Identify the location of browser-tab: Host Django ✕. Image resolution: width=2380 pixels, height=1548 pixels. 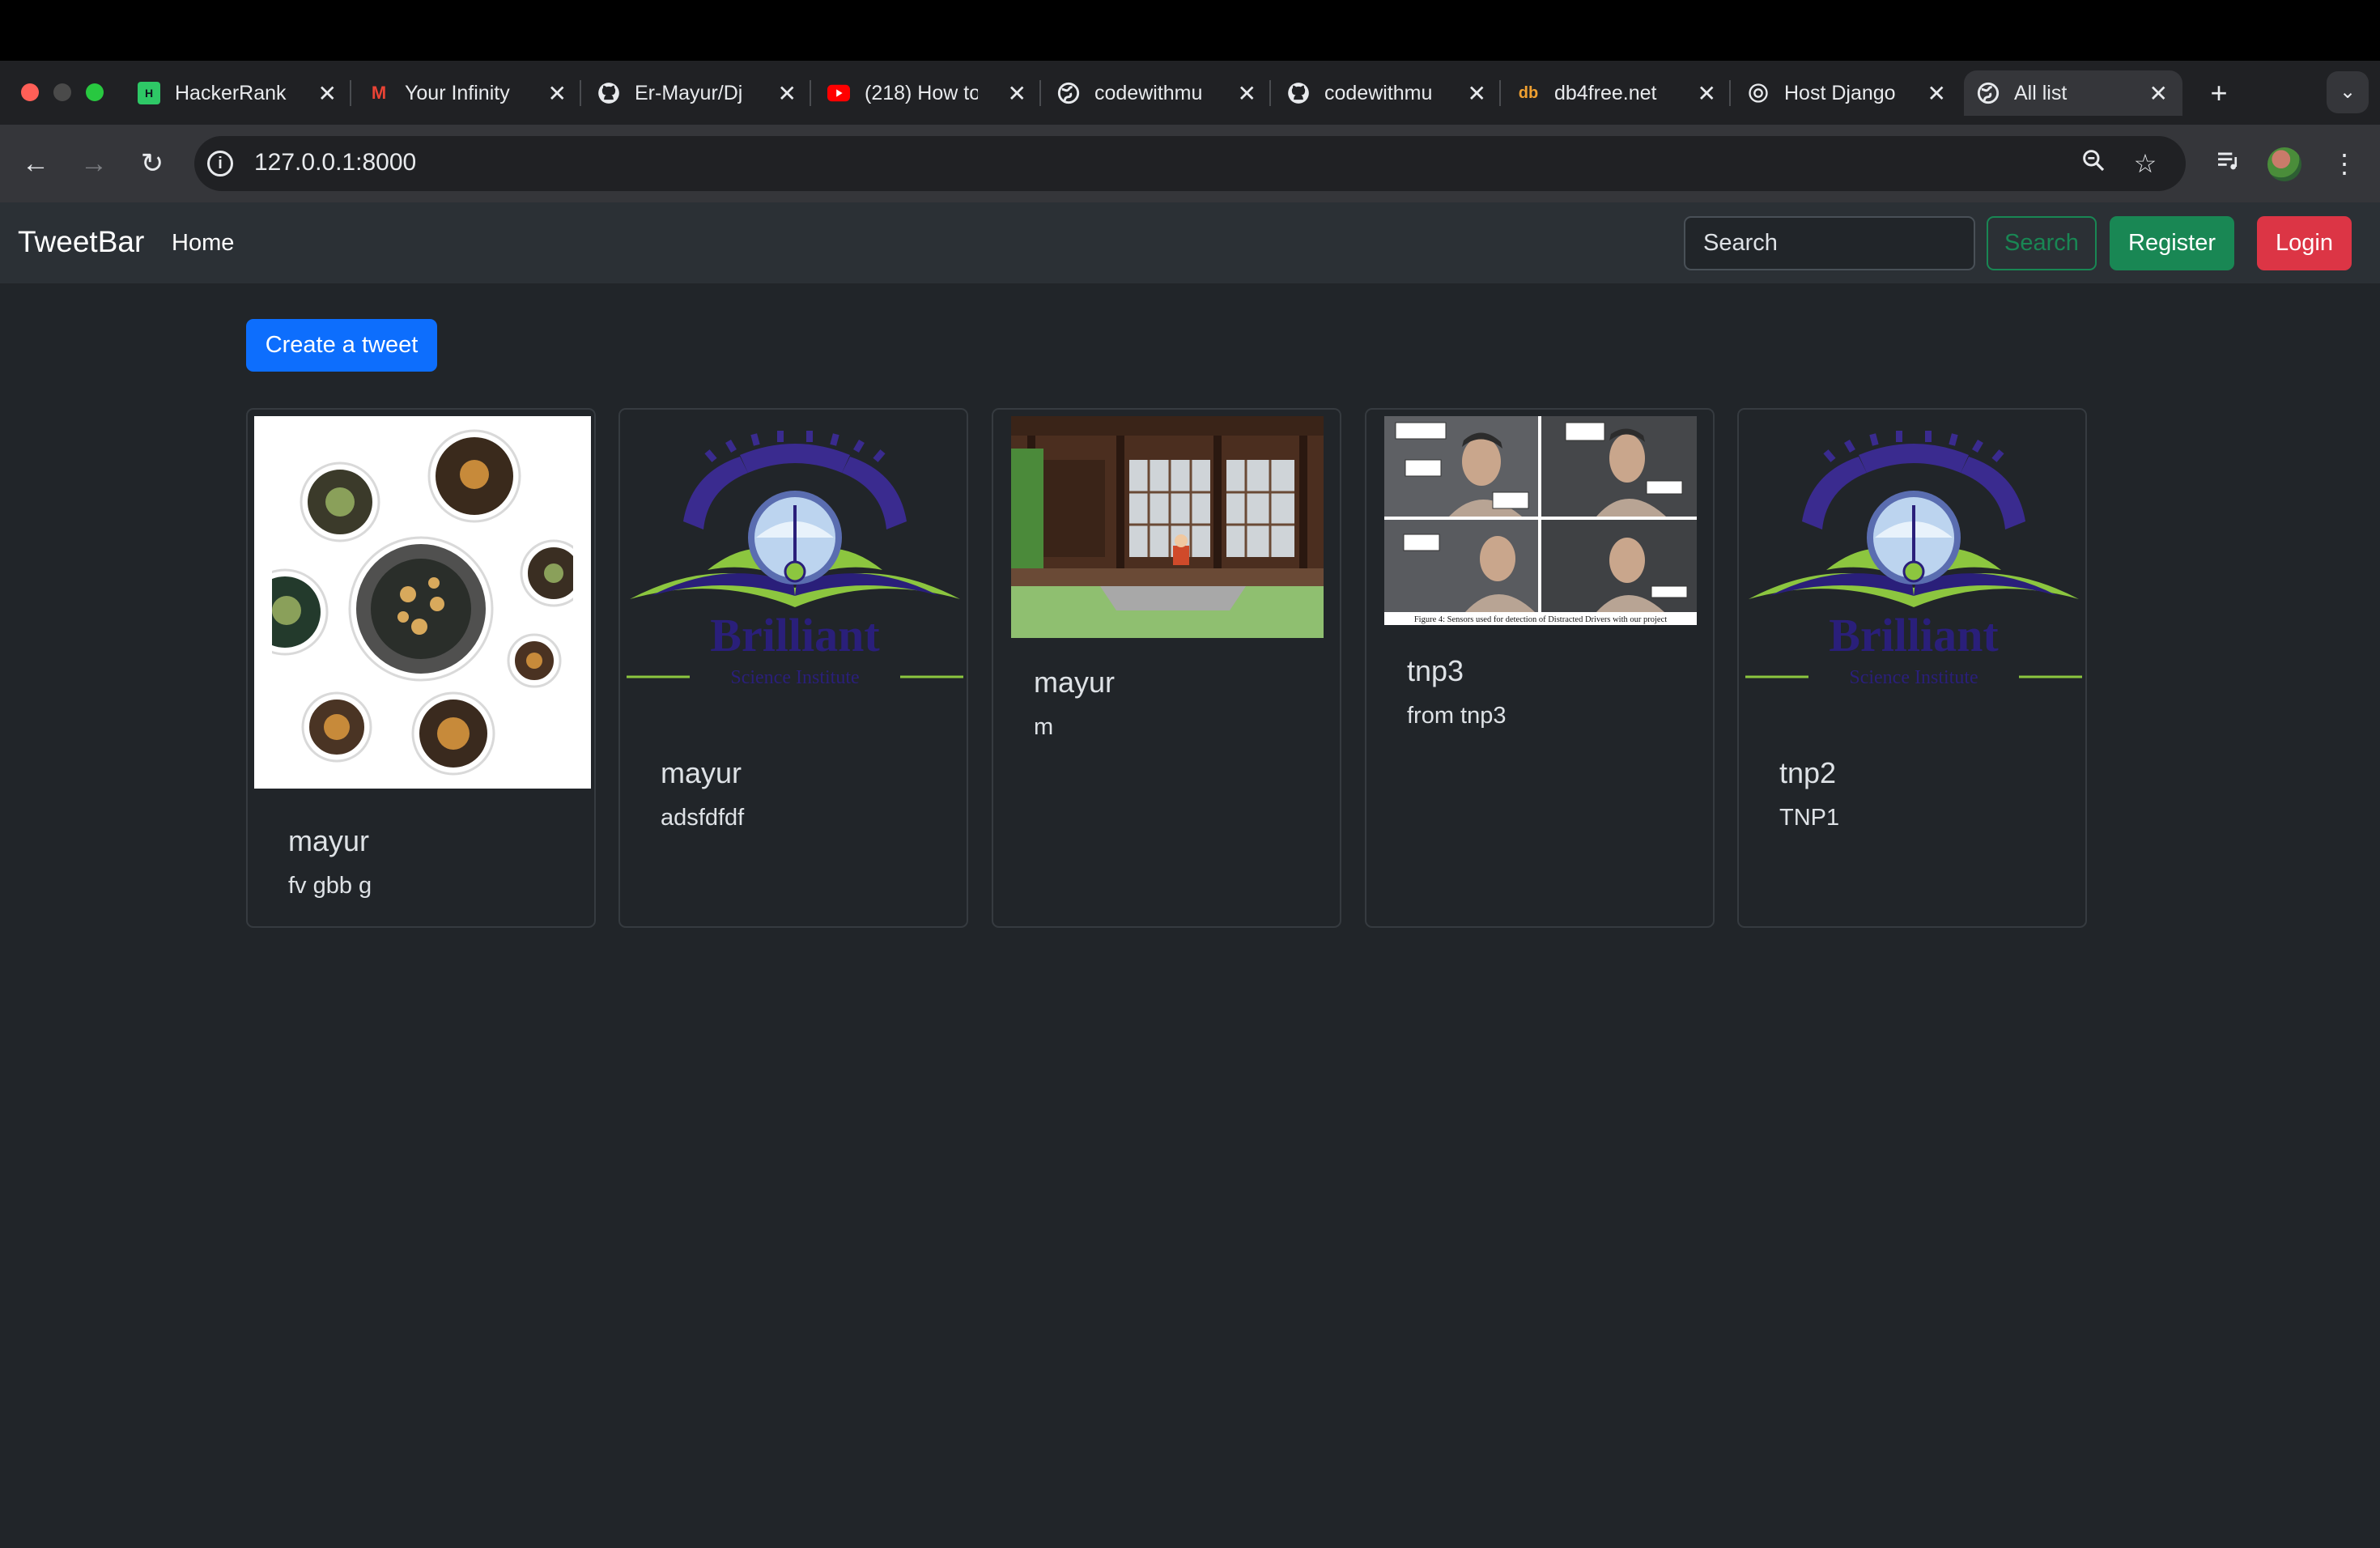
(1854, 93).